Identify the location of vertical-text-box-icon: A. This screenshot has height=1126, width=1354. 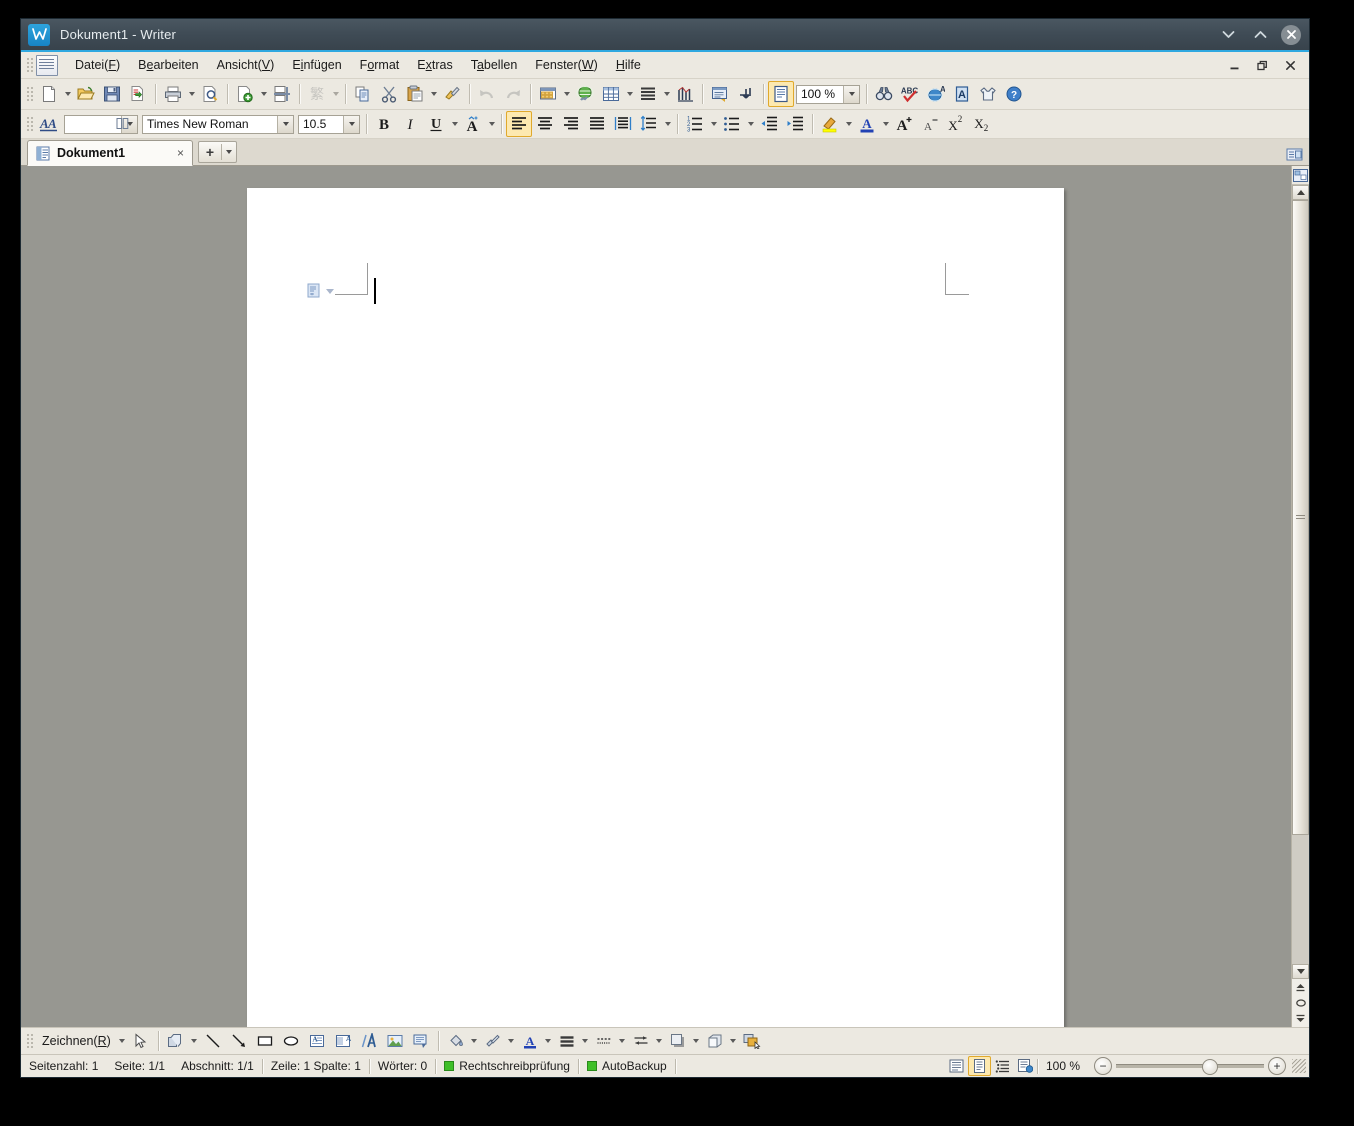
(343, 1041).